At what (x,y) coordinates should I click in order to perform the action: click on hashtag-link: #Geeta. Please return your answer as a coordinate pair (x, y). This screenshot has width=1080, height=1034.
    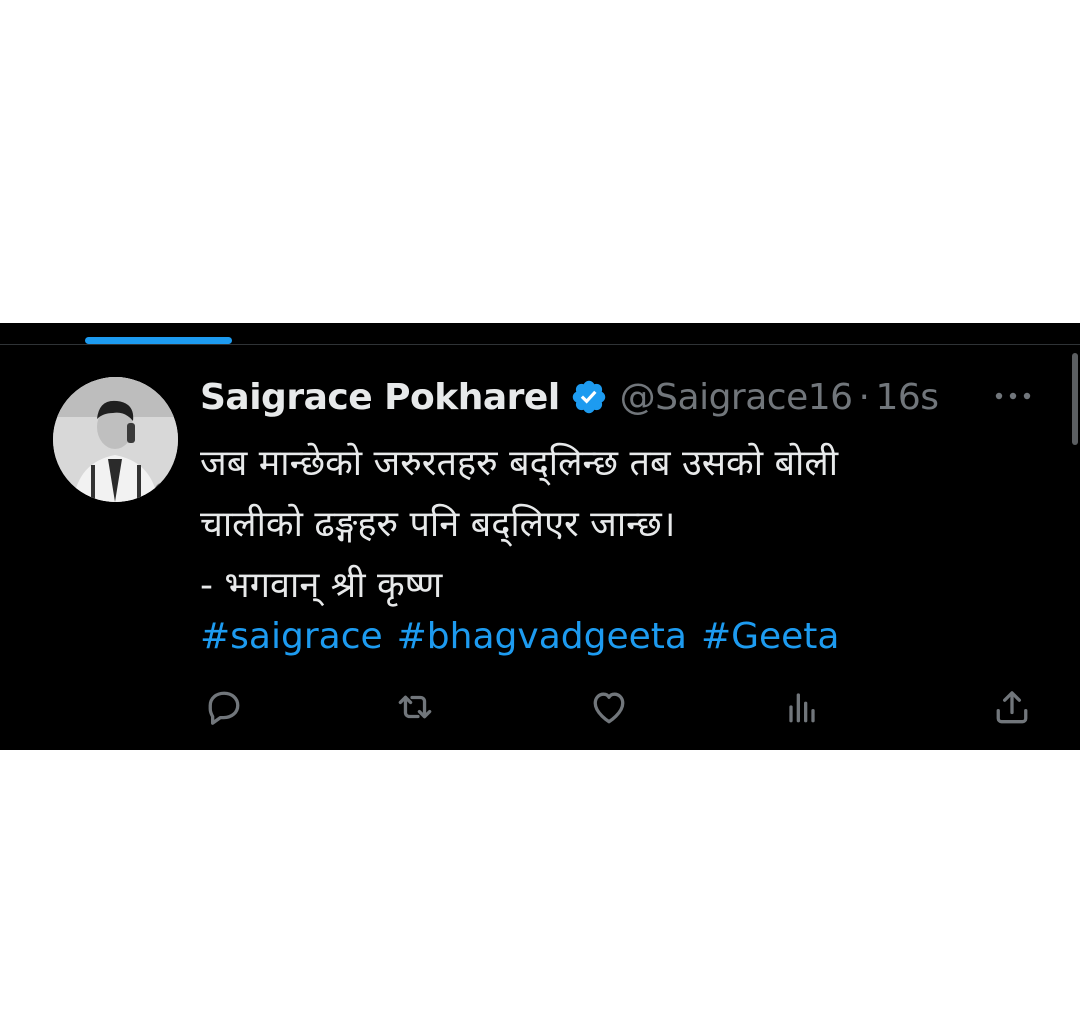
    Looking at the image, I should click on (770, 636).